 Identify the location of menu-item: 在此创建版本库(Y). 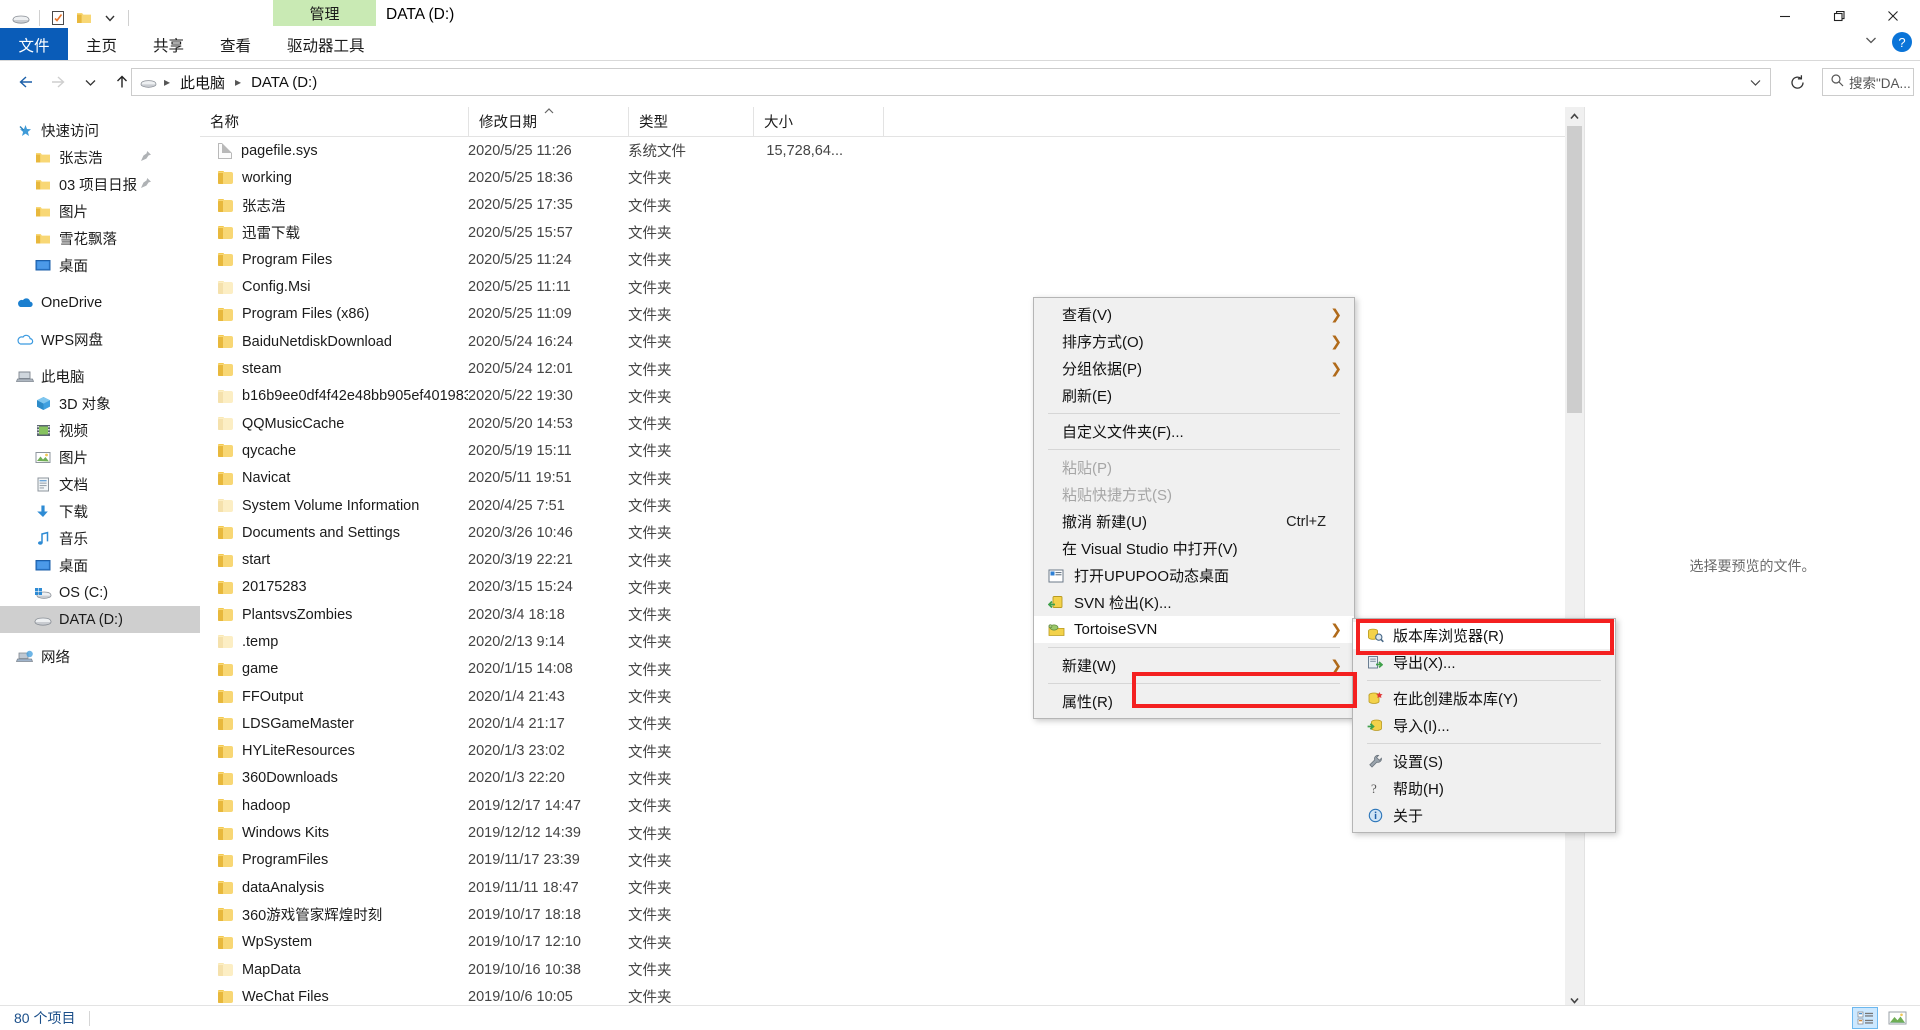
(1484, 698).